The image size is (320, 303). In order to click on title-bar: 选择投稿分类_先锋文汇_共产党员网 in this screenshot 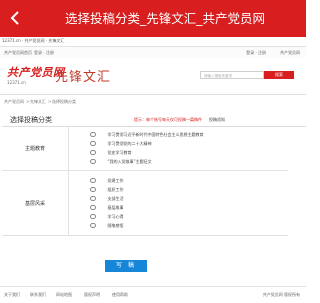, I will do `click(153, 18)`.